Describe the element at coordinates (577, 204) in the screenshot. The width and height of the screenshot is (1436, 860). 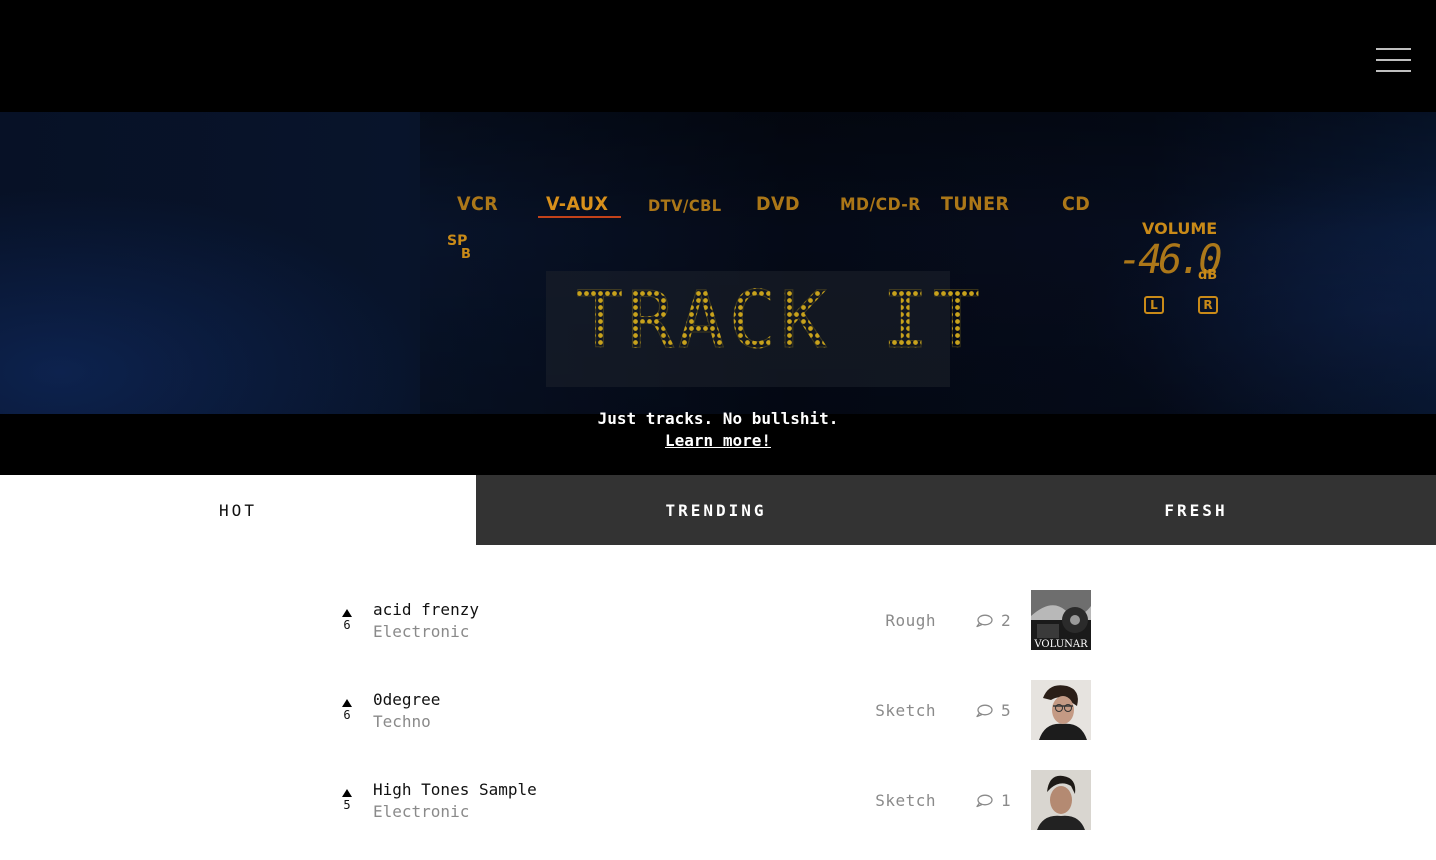
I see `source-label-v-aux: V-AUX` at that location.